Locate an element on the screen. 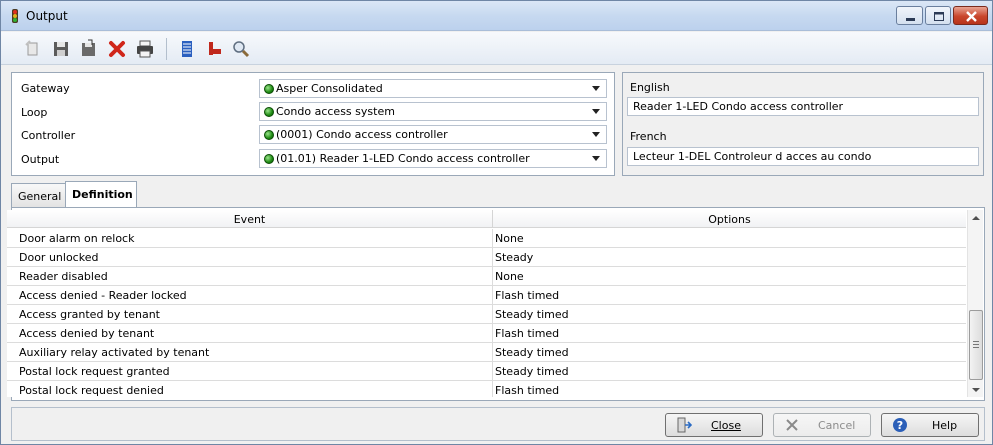 Image resolution: width=993 pixels, height=445 pixels. minimize-icon is located at coordinates (910, 19).